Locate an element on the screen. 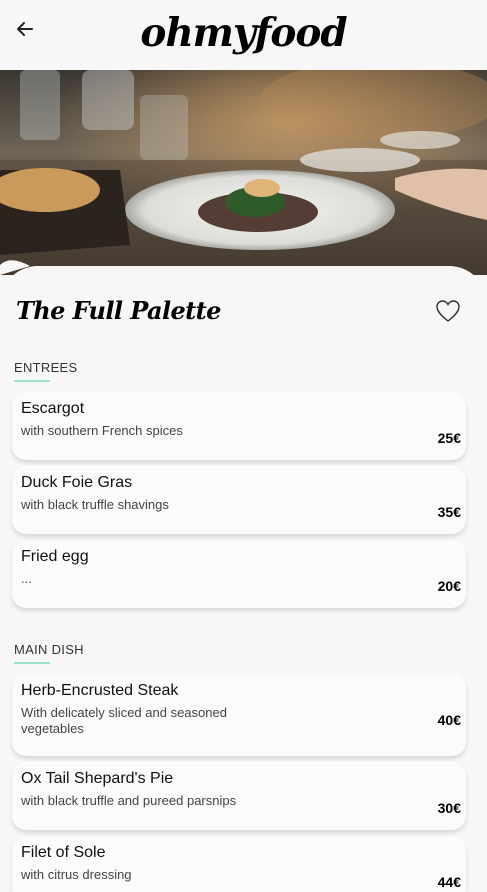 The width and height of the screenshot is (487, 892). dish-description: with citrus dressing is located at coordinates (76, 874).